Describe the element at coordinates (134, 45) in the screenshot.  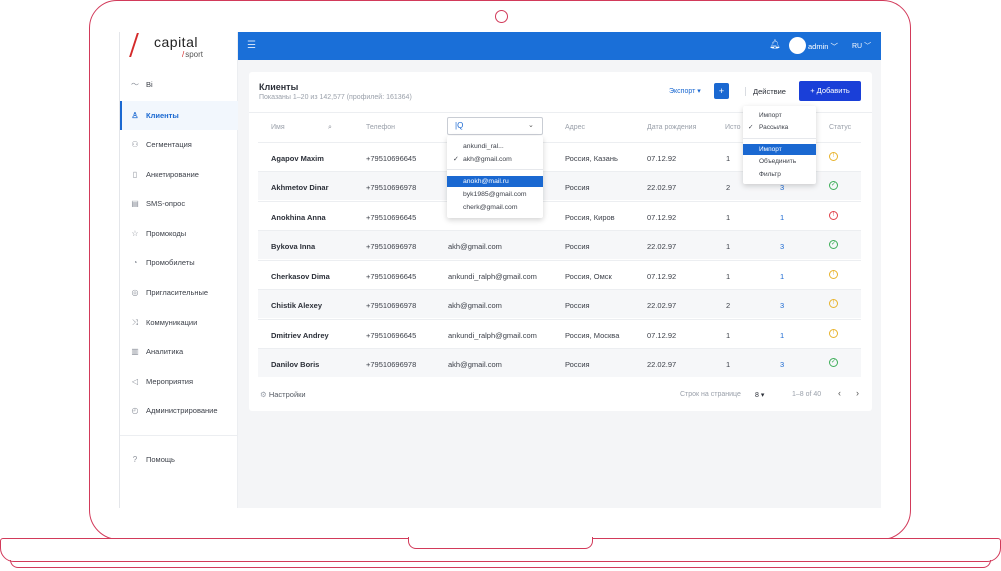
I see `logo-slash` at that location.